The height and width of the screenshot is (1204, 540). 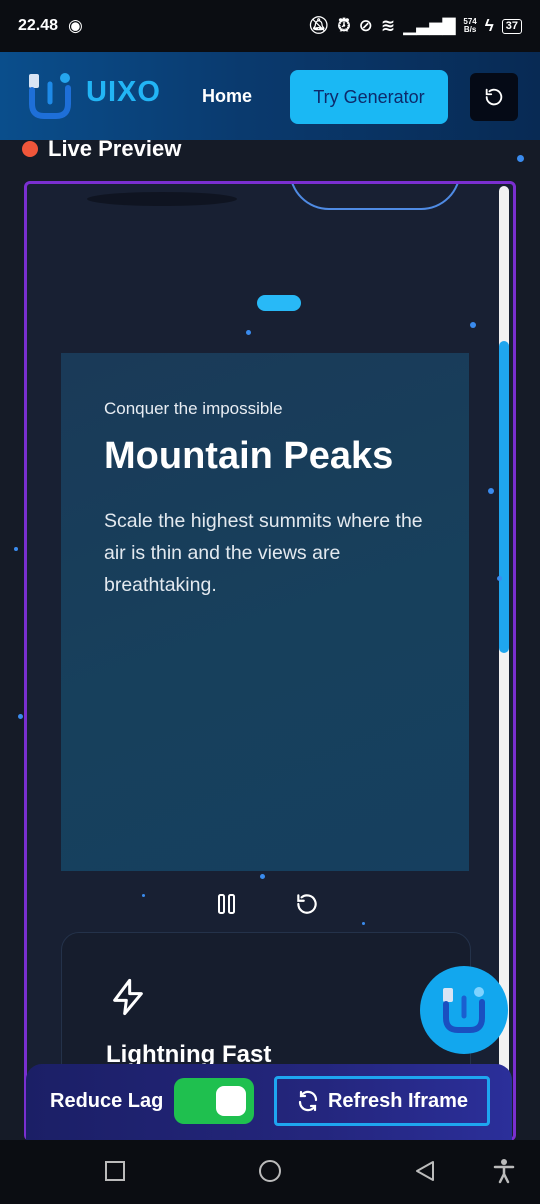 What do you see at coordinates (227, 96) in the screenshot?
I see `nav-home-link: Home` at bounding box center [227, 96].